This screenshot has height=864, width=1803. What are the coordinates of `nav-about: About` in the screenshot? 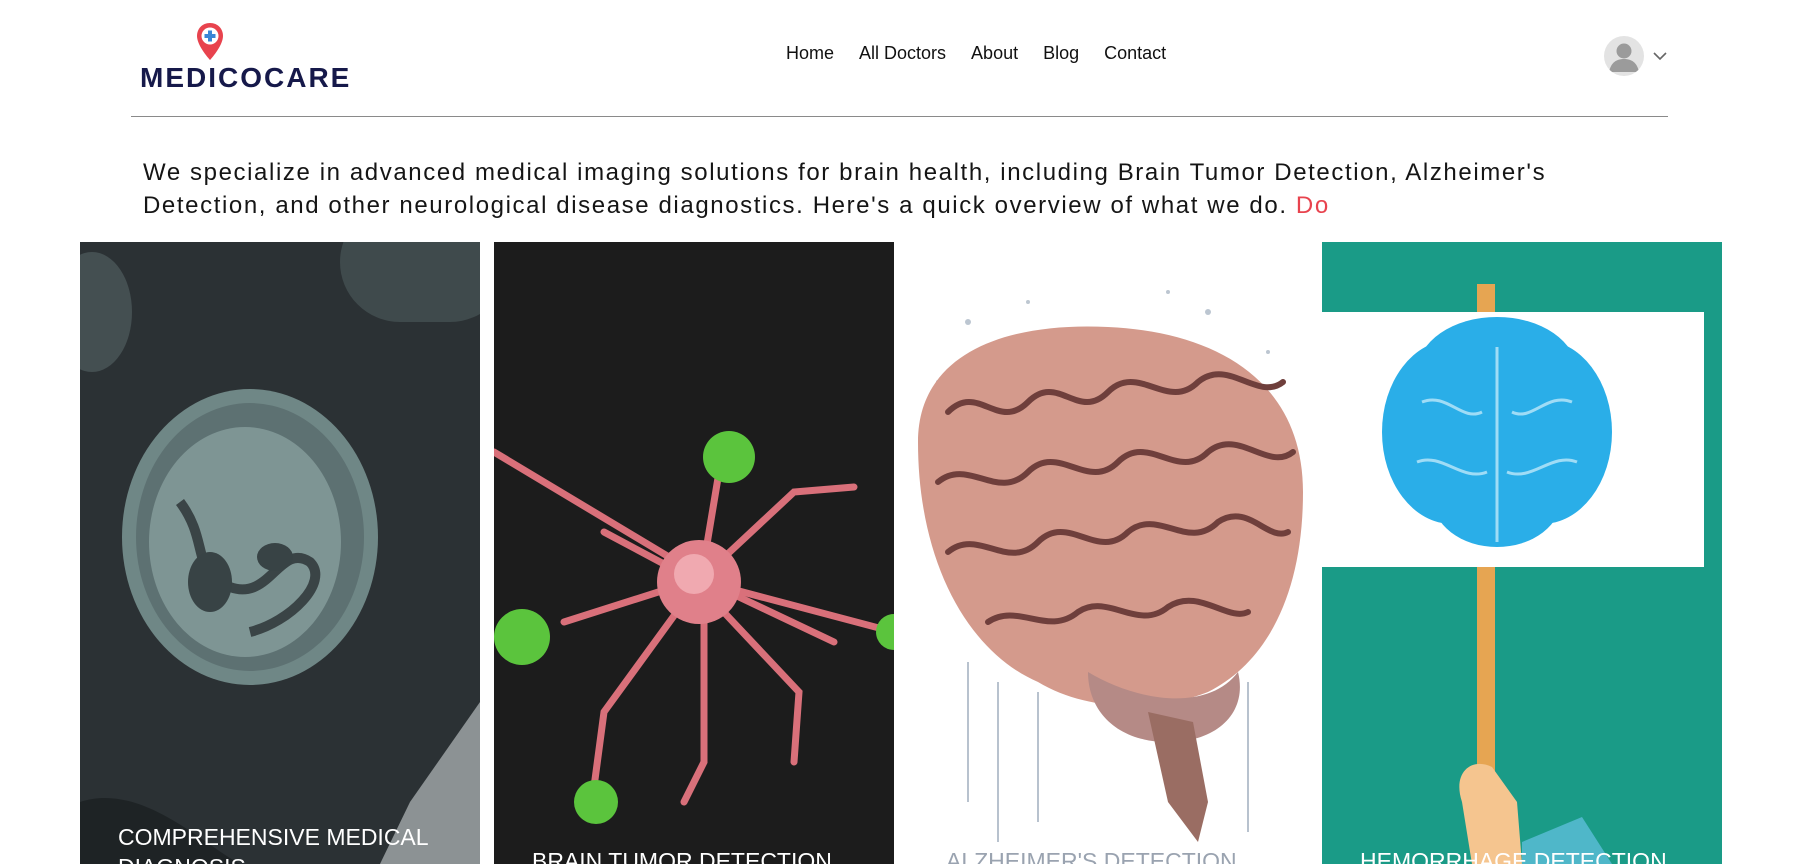 It's located at (994, 53).